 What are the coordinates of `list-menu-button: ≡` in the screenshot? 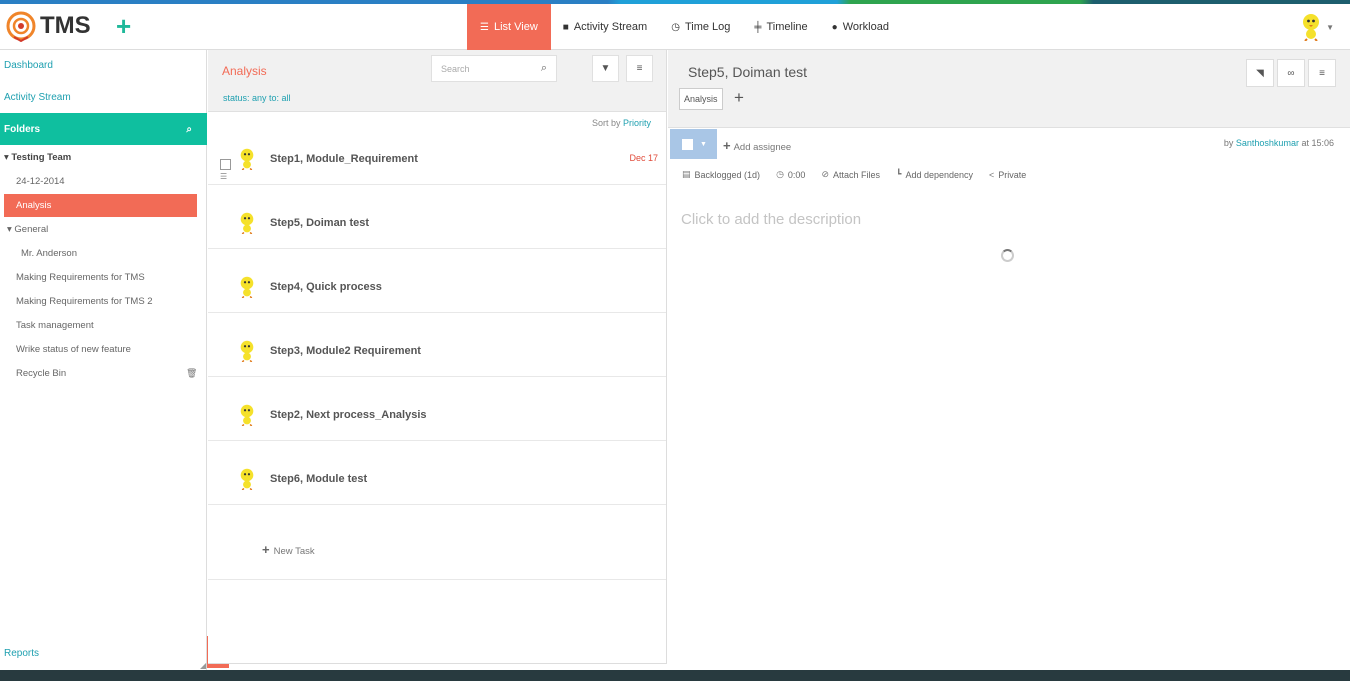 It's located at (639, 68).